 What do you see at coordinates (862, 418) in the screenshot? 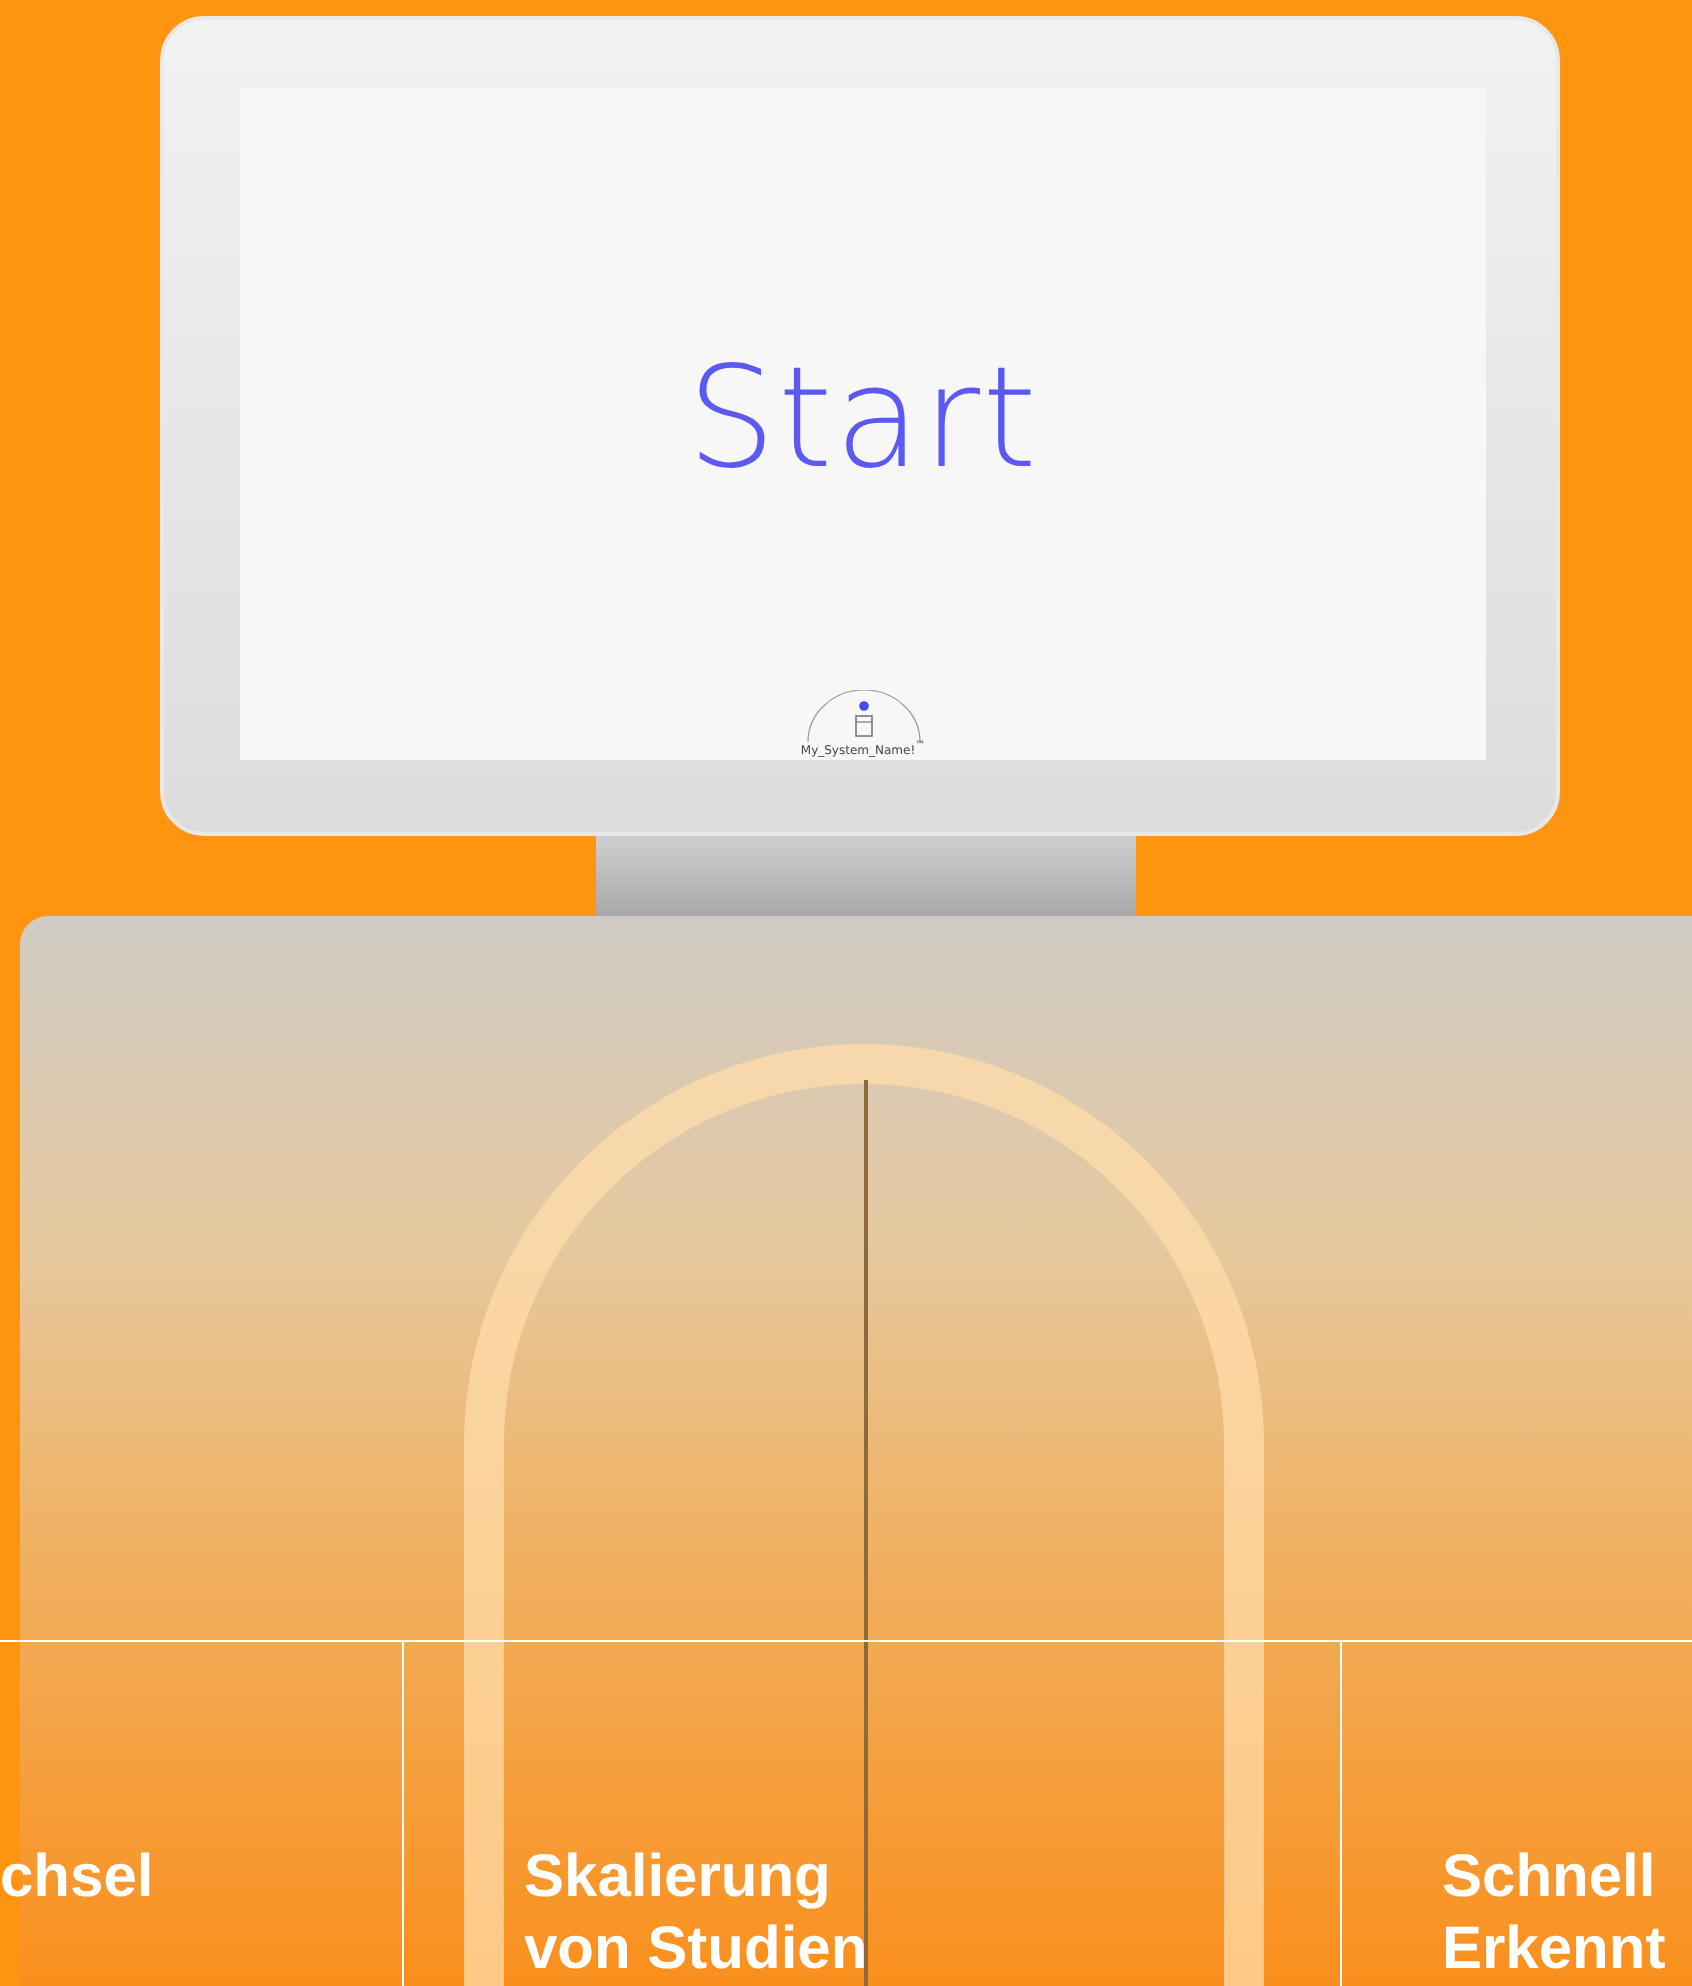
I see `start-title: Start` at bounding box center [862, 418].